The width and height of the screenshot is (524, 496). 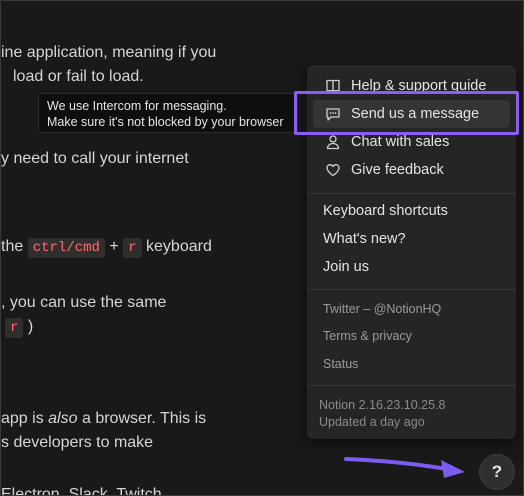 I want to click on doc-line-6: r ), so click(x=19, y=327).